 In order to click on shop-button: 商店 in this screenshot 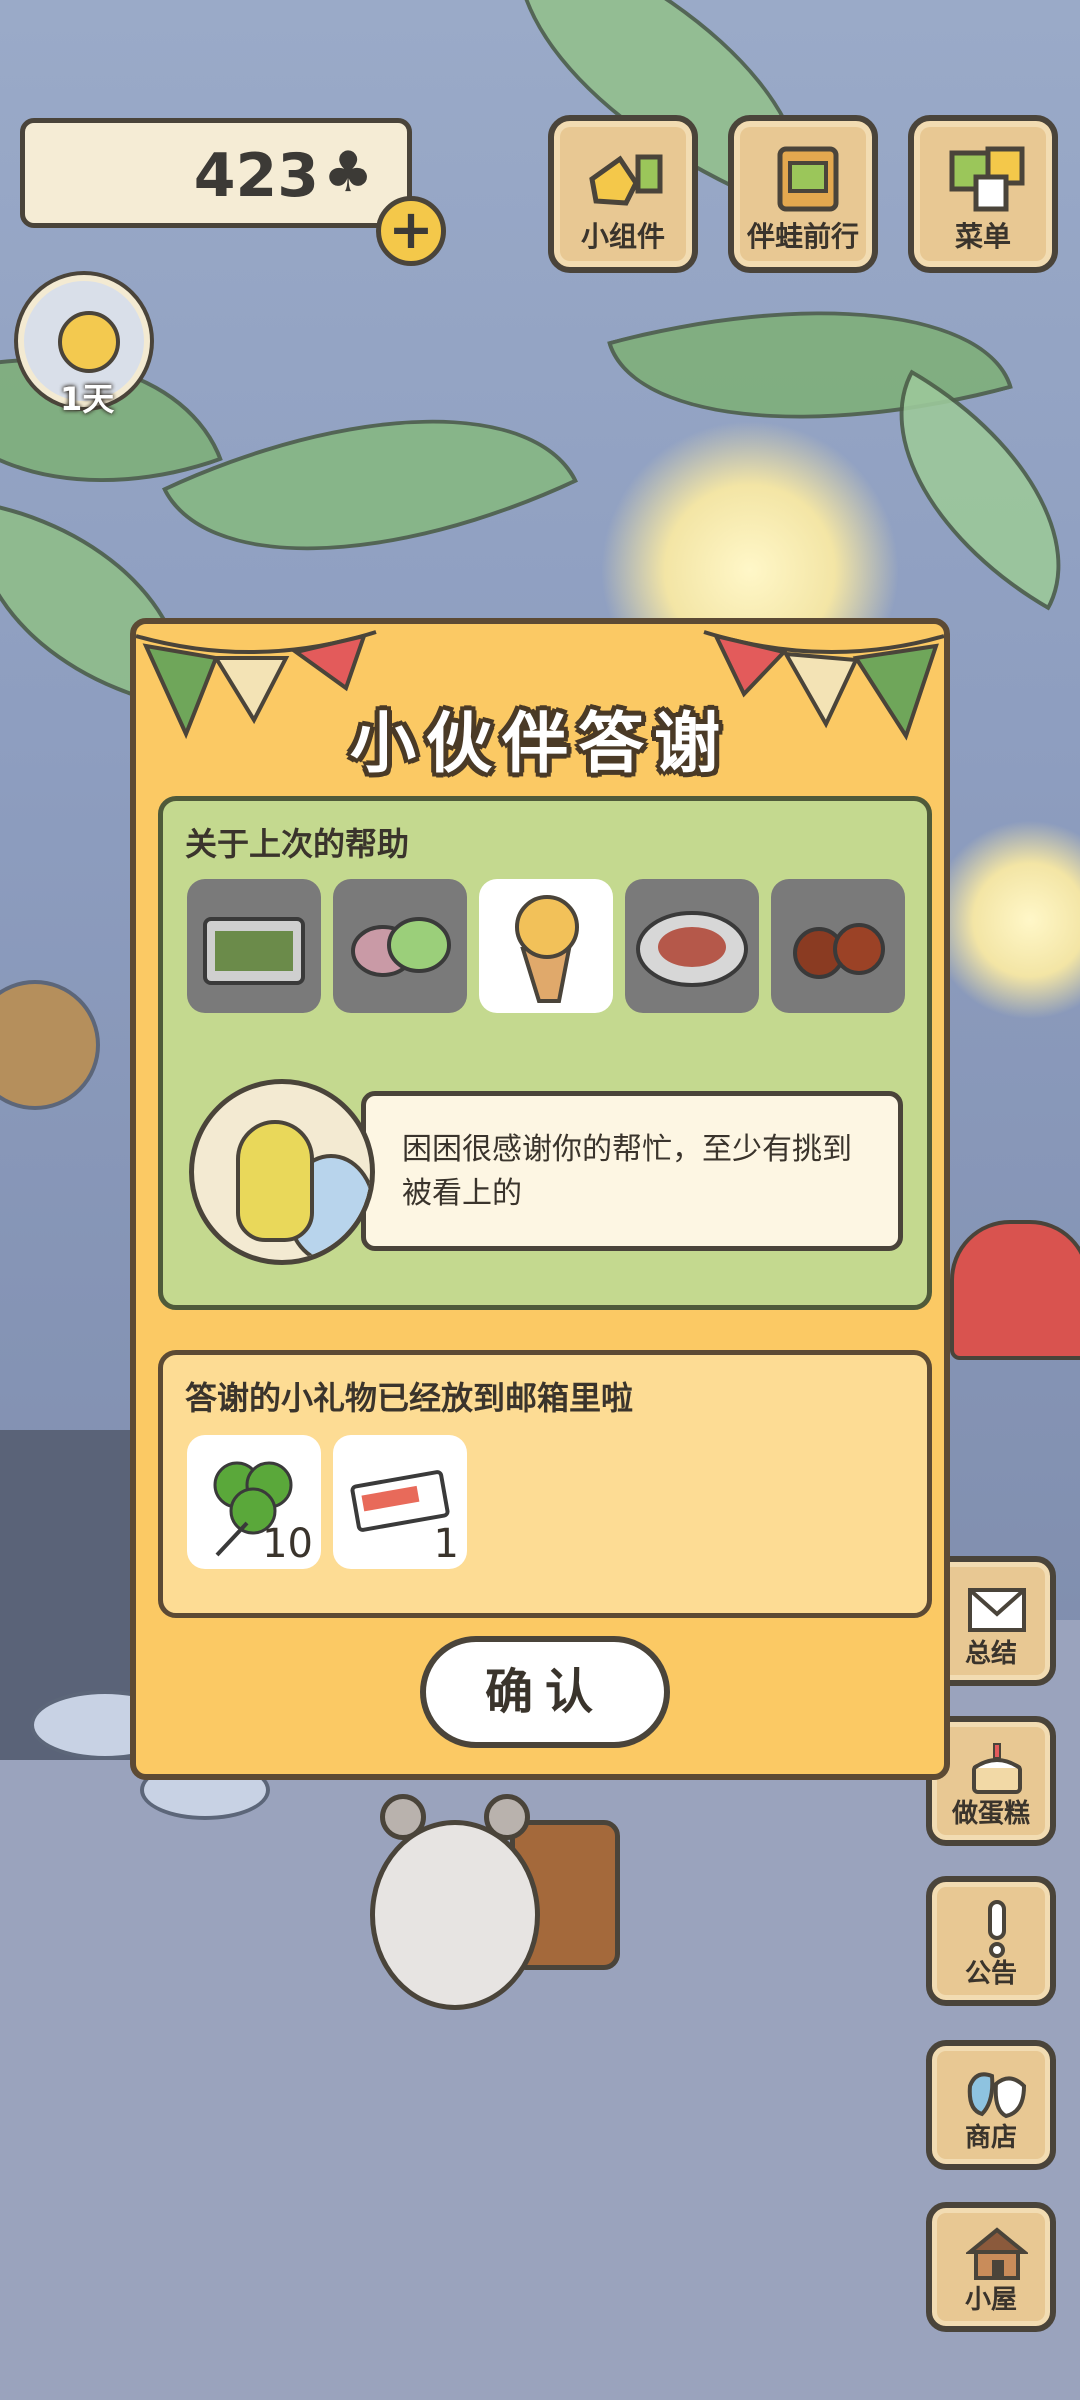, I will do `click(991, 2105)`.